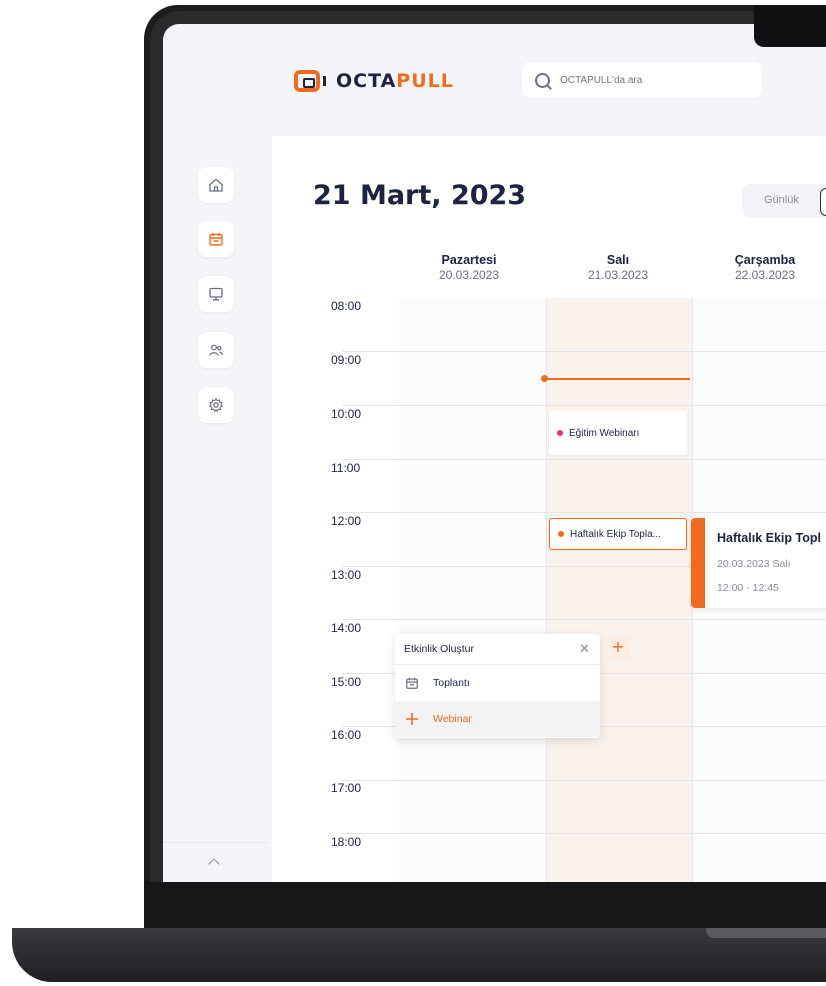 This screenshot has height=986, width=826. What do you see at coordinates (346, 628) in the screenshot?
I see `hour-label: 14:00` at bounding box center [346, 628].